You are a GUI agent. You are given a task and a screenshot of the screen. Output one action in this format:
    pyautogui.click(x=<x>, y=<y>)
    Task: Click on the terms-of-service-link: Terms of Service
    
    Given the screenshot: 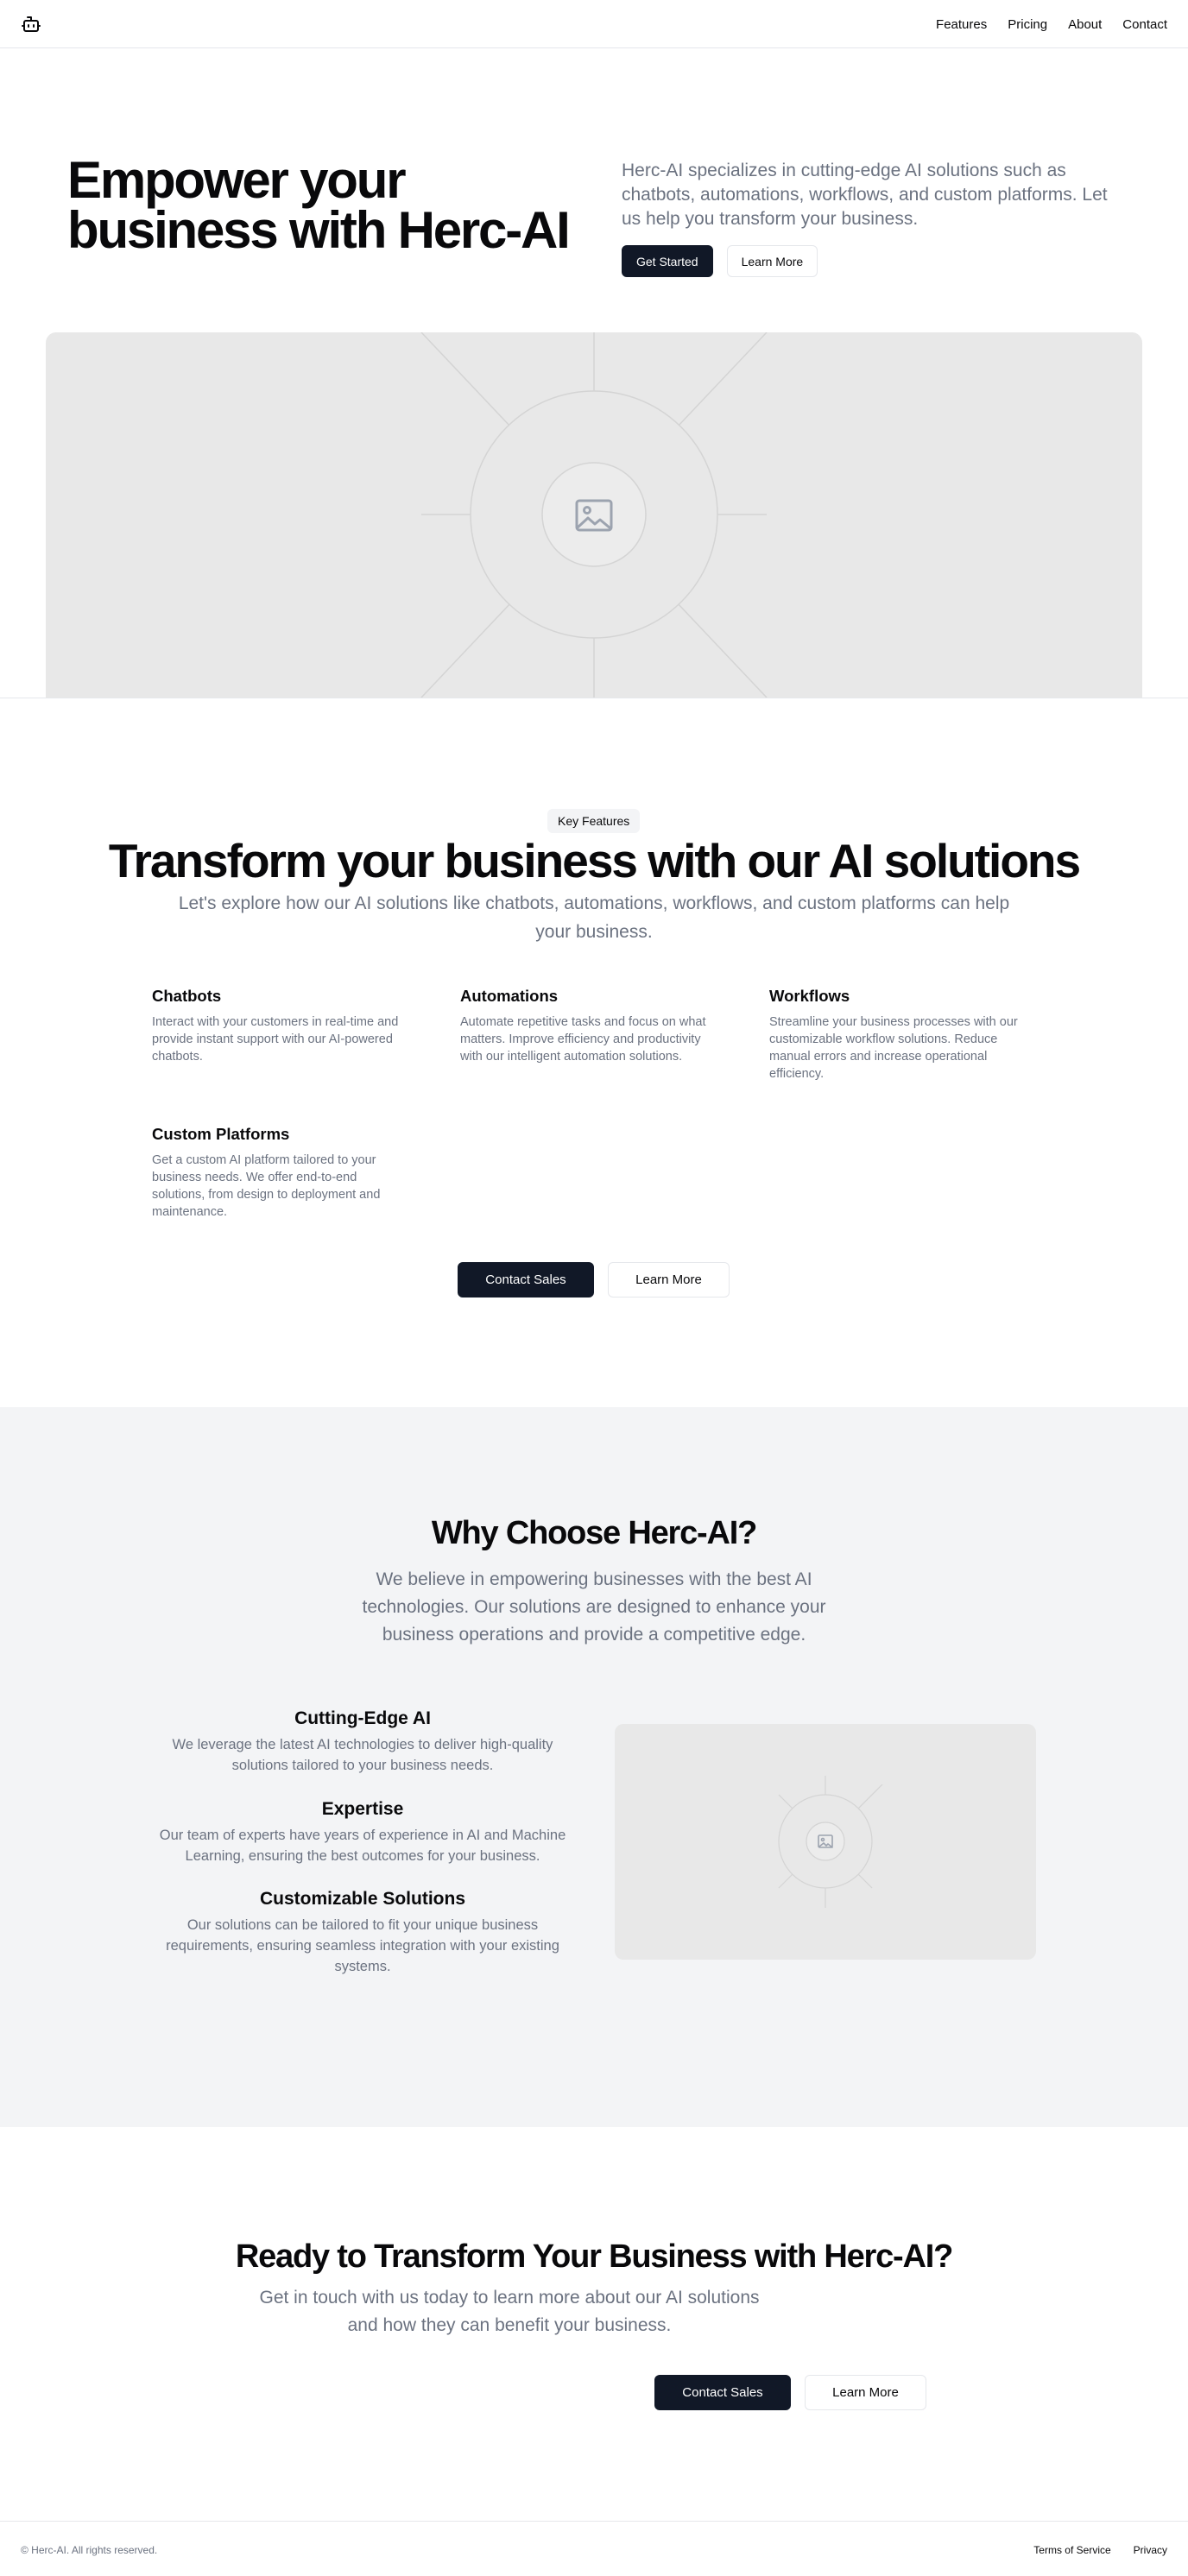 What is the action you would take?
    pyautogui.click(x=1071, y=2550)
    